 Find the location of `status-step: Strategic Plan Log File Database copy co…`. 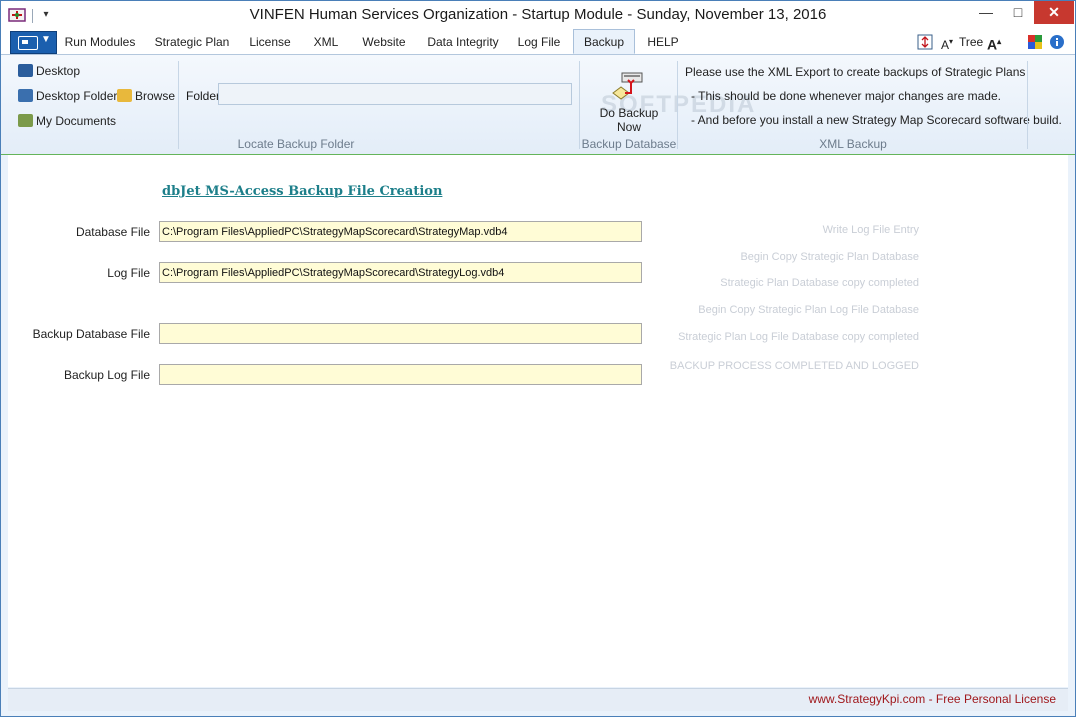

status-step: Strategic Plan Log File Database copy co… is located at coordinates (798, 337).